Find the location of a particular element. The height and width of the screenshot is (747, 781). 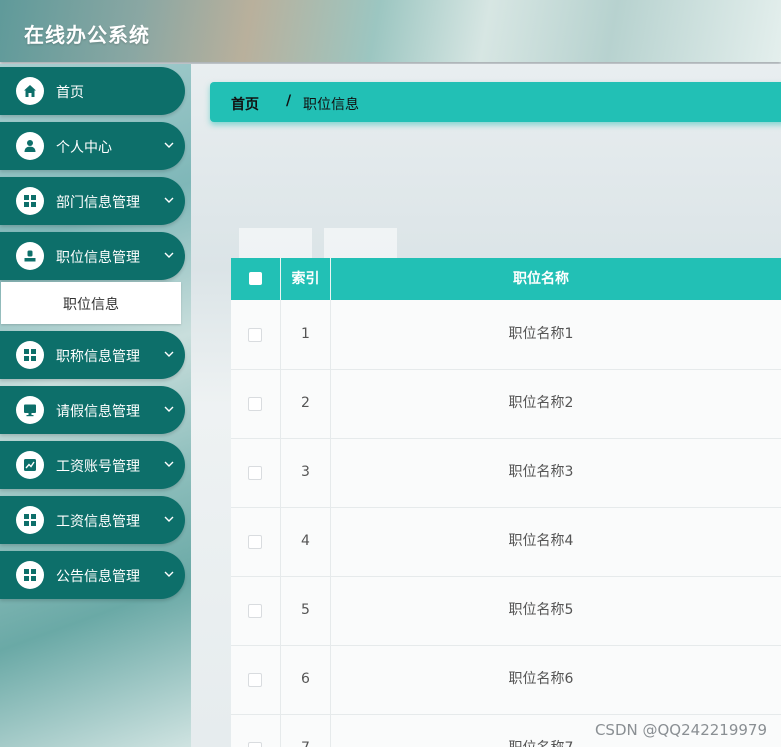

table-row: 2 职位名称2 is located at coordinates (506, 404).